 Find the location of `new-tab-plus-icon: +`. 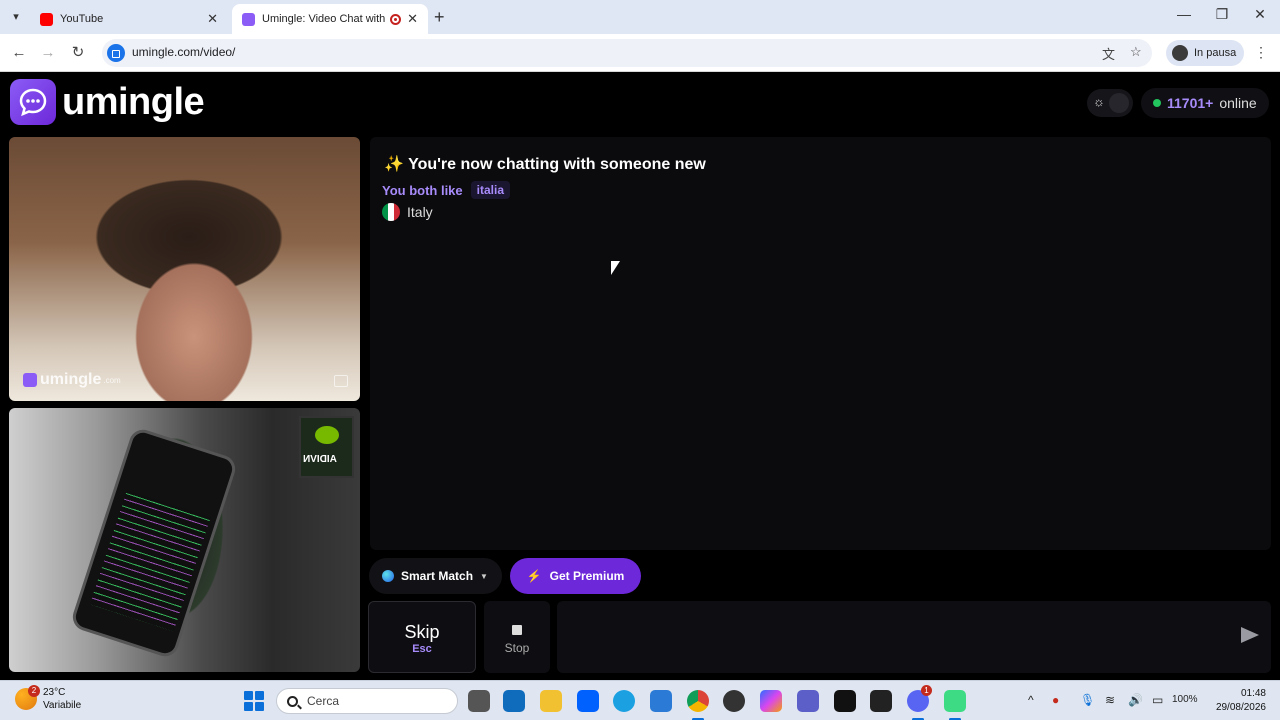

new-tab-plus-icon: + is located at coordinates (439, 17).